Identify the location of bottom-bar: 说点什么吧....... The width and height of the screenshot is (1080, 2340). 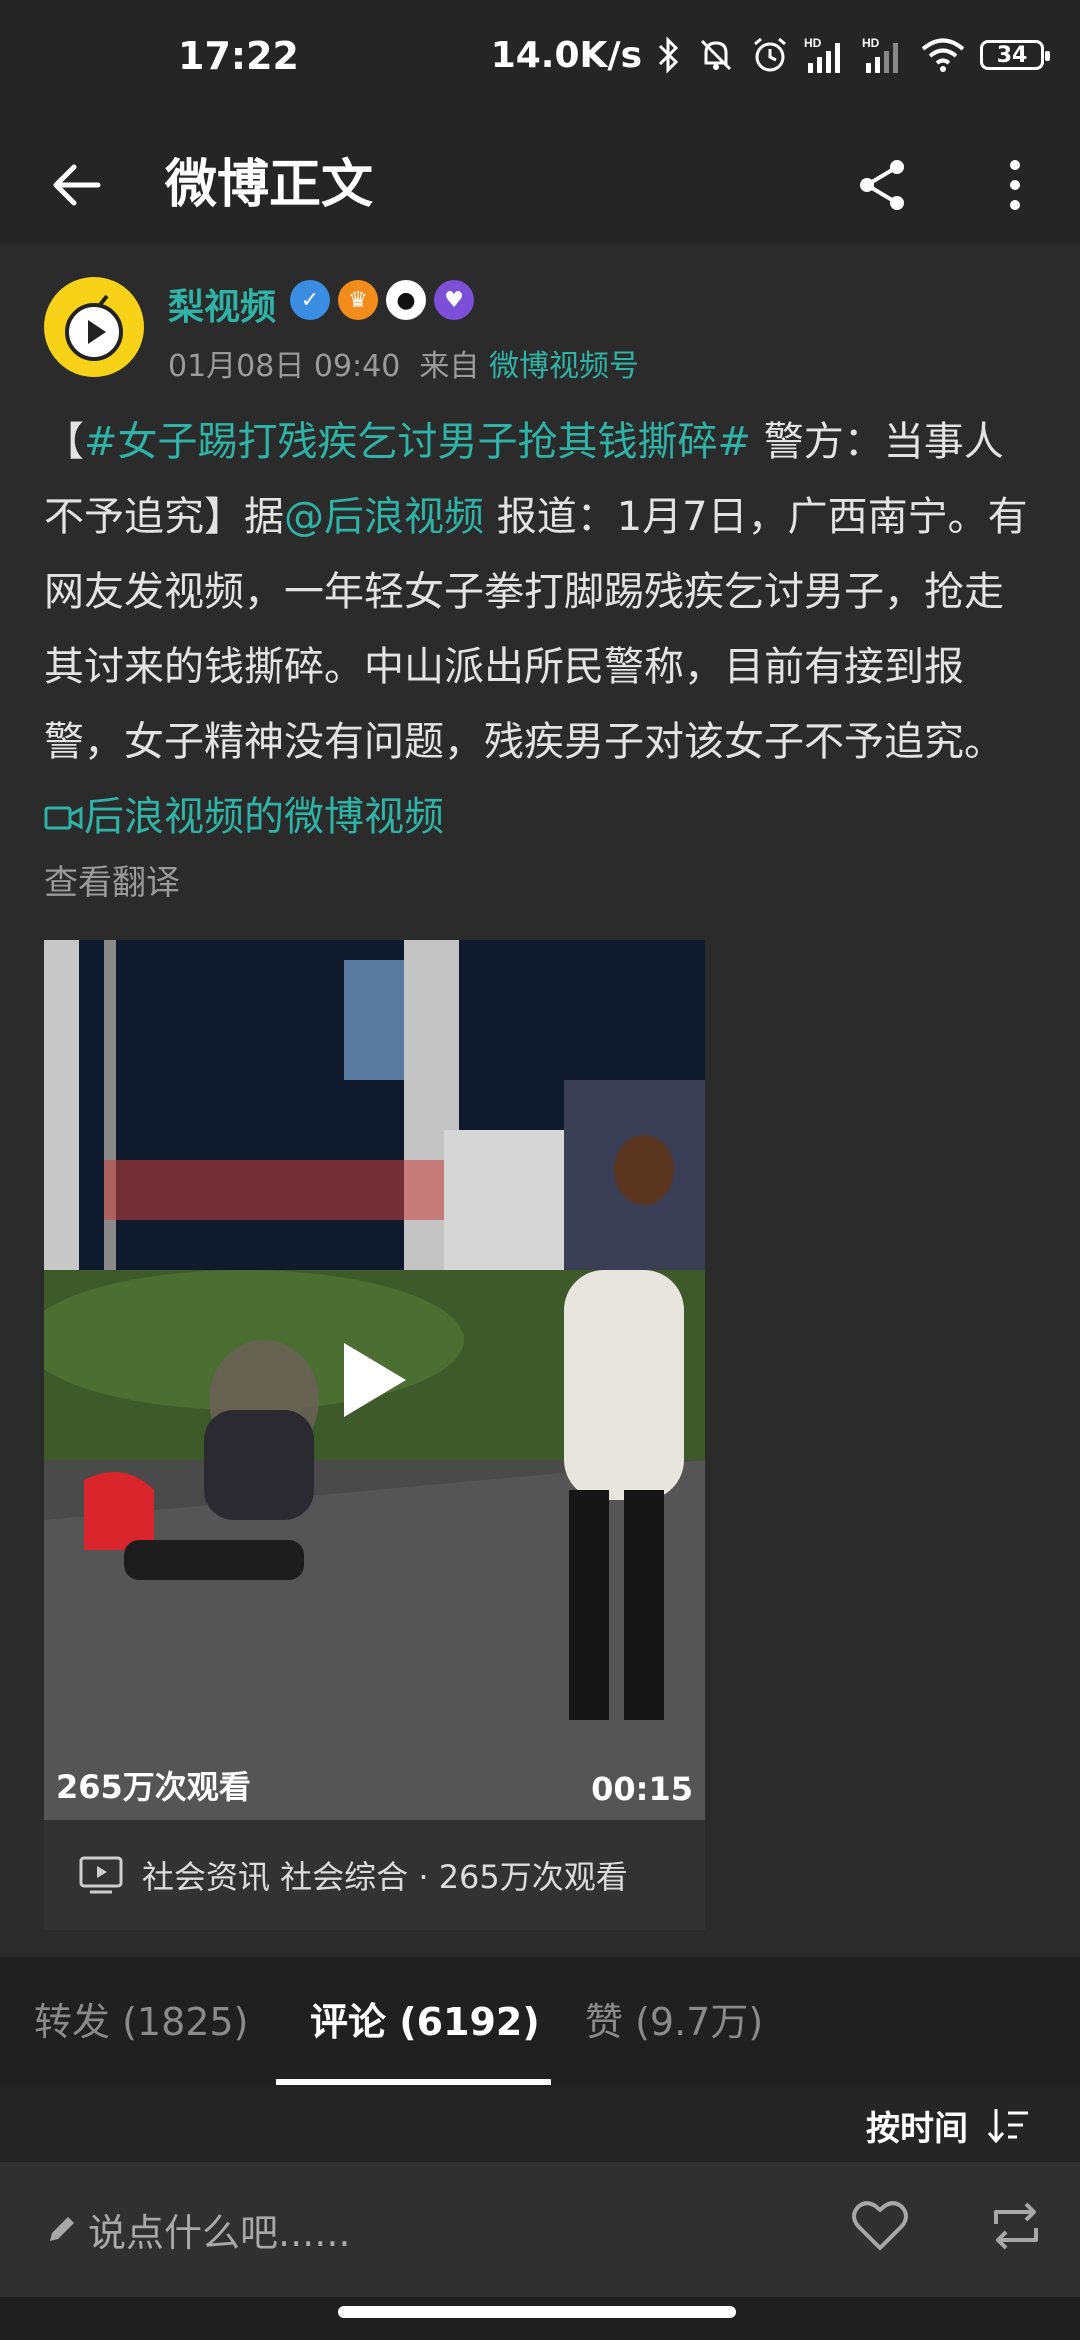
(540, 2229).